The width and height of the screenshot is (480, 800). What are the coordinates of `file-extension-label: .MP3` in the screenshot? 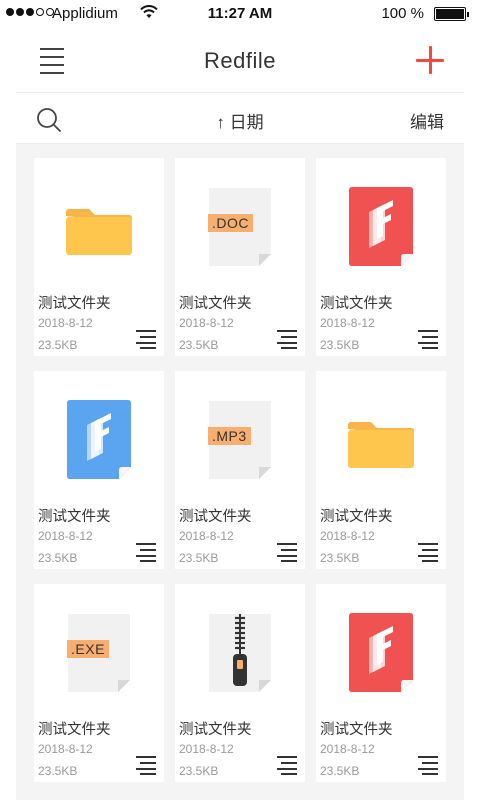 It's located at (229, 436).